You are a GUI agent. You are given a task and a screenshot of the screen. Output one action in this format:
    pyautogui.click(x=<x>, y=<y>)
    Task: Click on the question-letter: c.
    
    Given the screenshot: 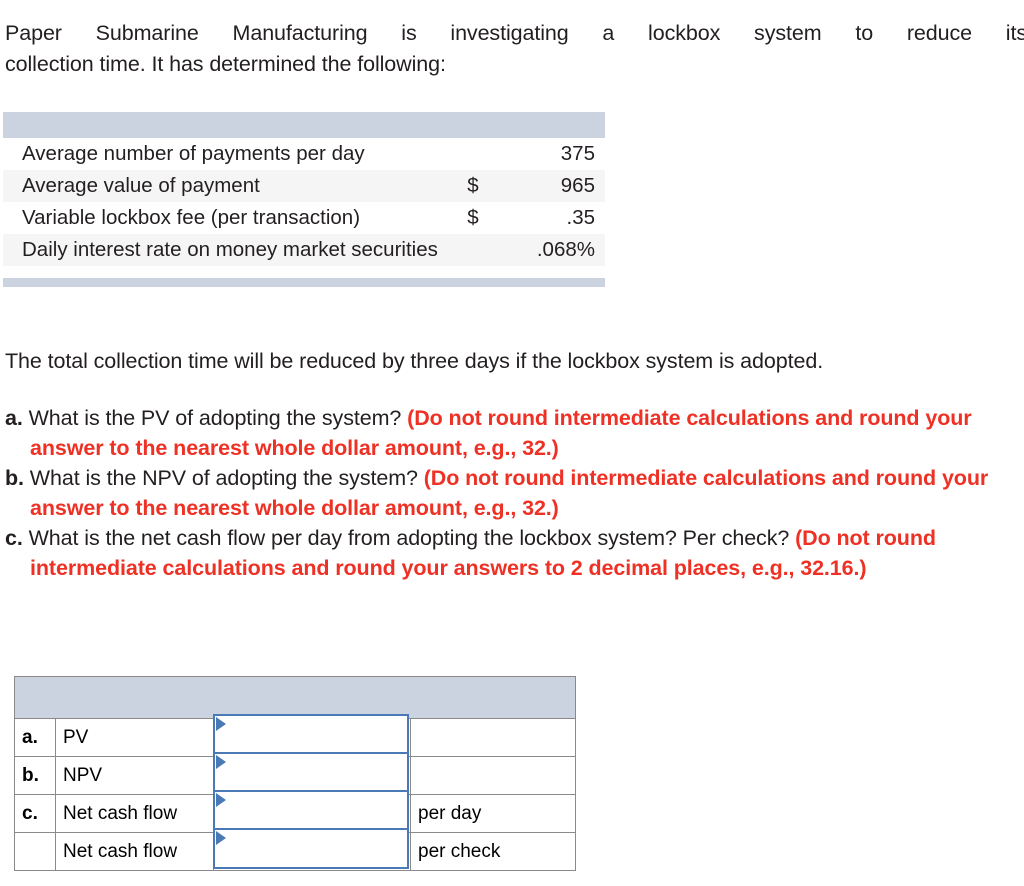 What is the action you would take?
    pyautogui.click(x=14, y=538)
    